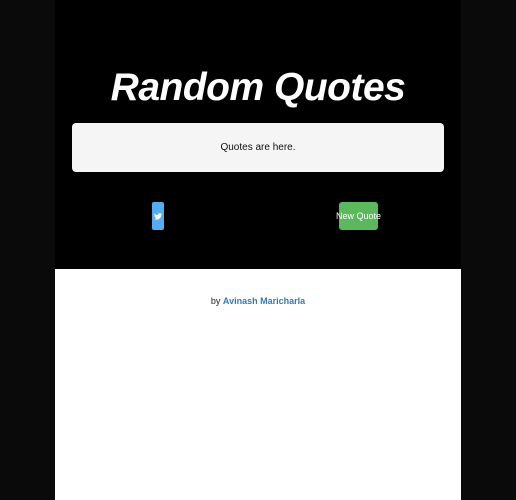  What do you see at coordinates (258, 87) in the screenshot?
I see `page-title: Random Quotes` at bounding box center [258, 87].